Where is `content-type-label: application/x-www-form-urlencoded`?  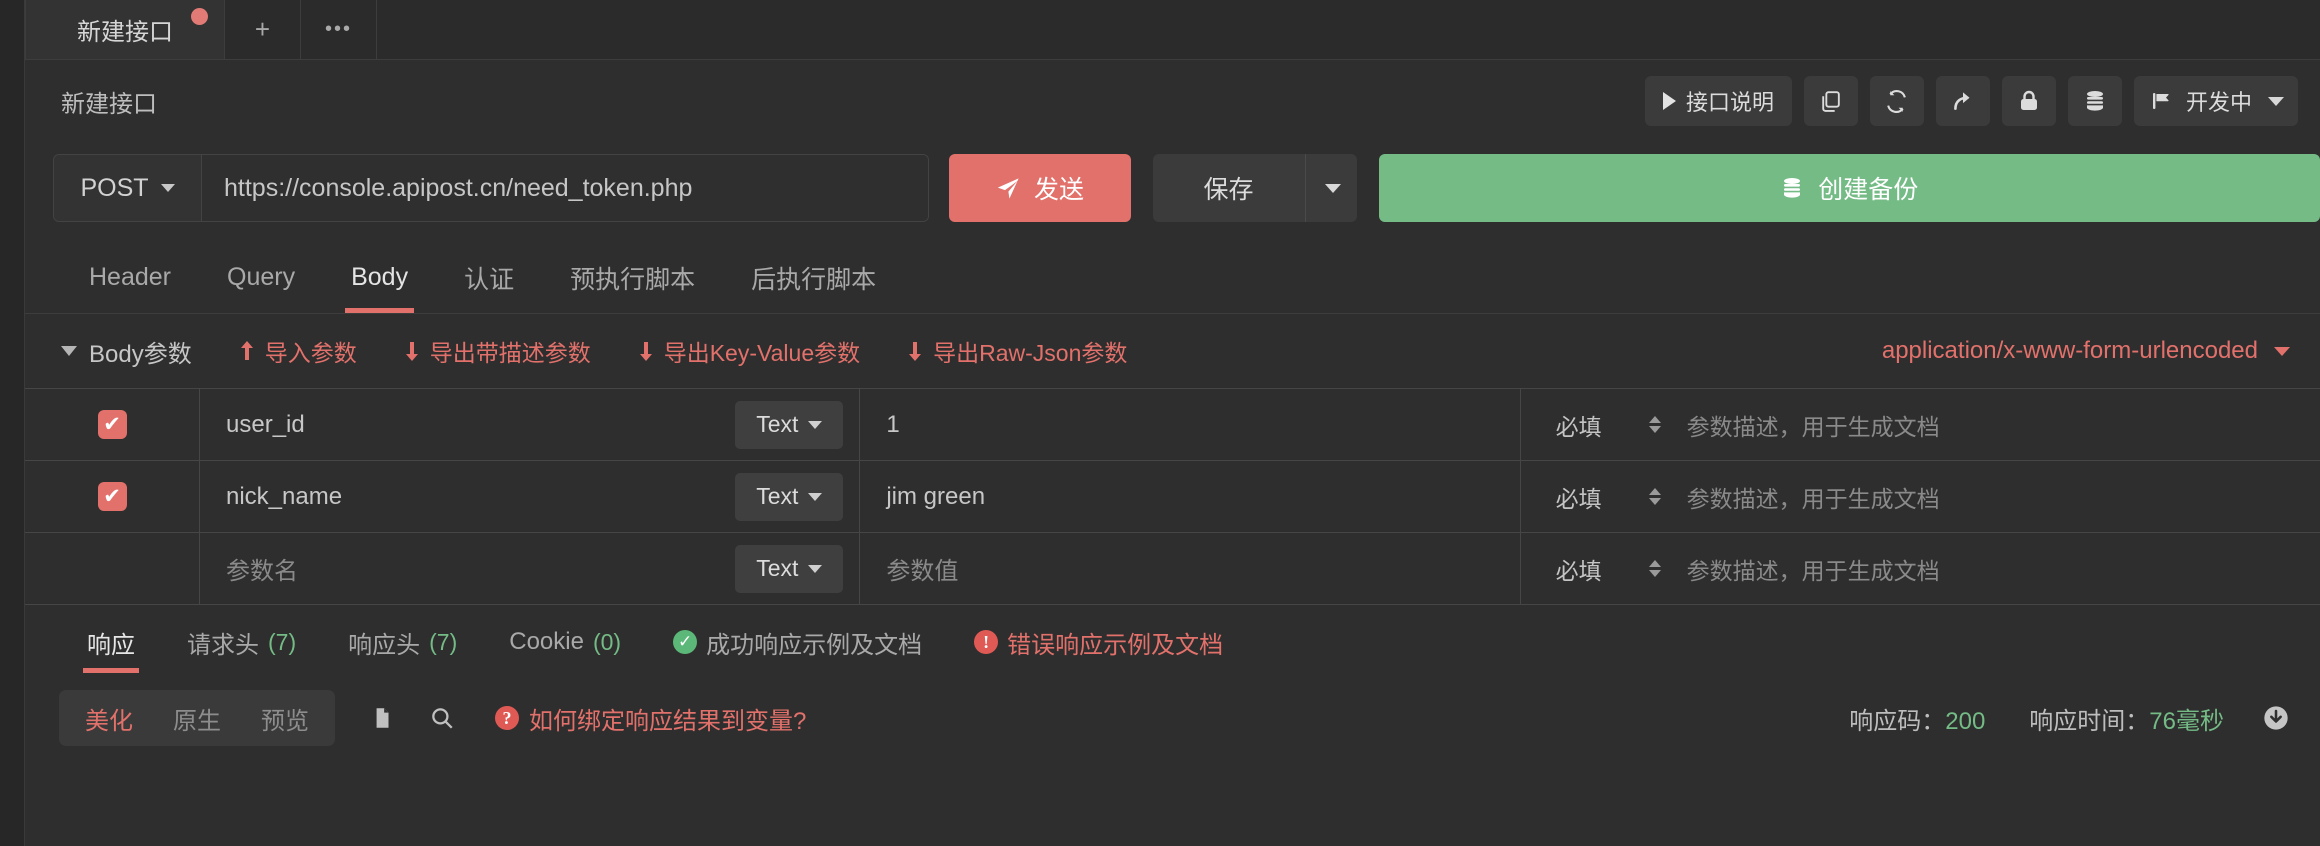 content-type-label: application/x-www-form-urlencoded is located at coordinates (2069, 350).